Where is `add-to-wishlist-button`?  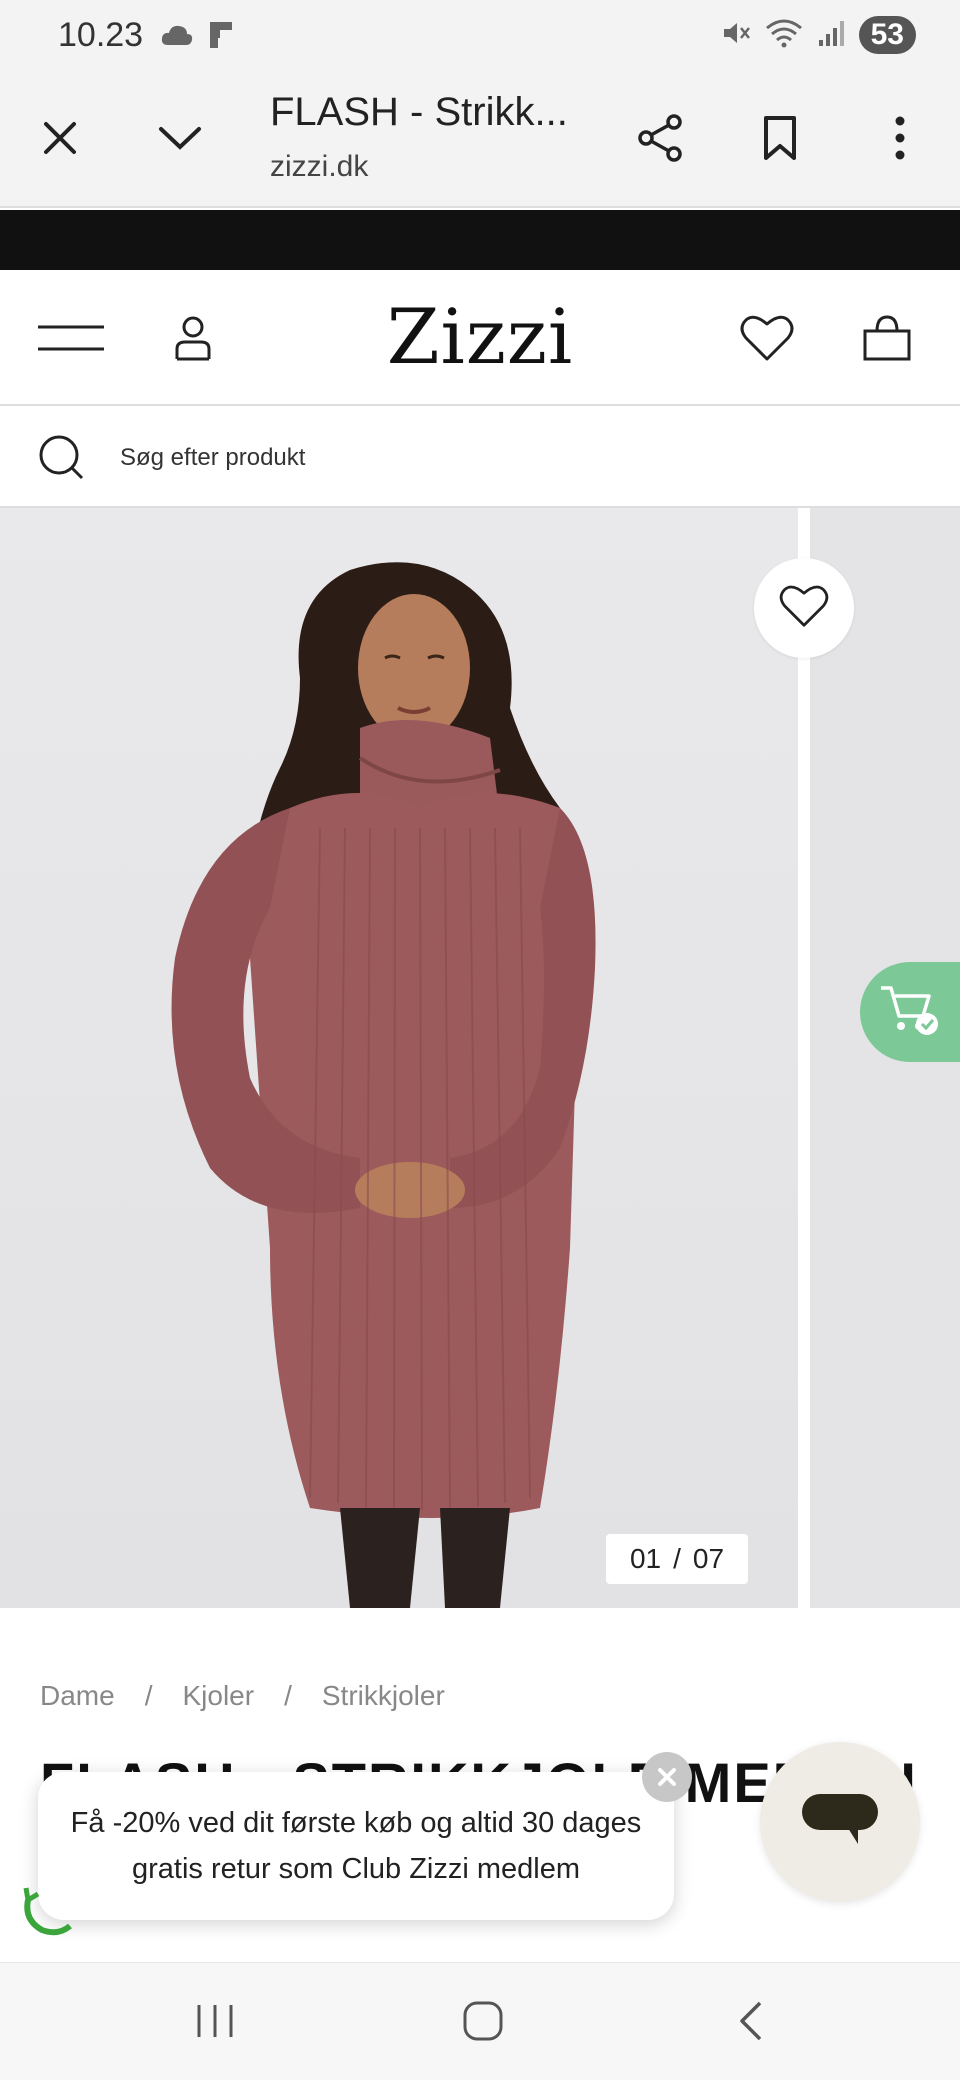
add-to-wishlist-button is located at coordinates (804, 608).